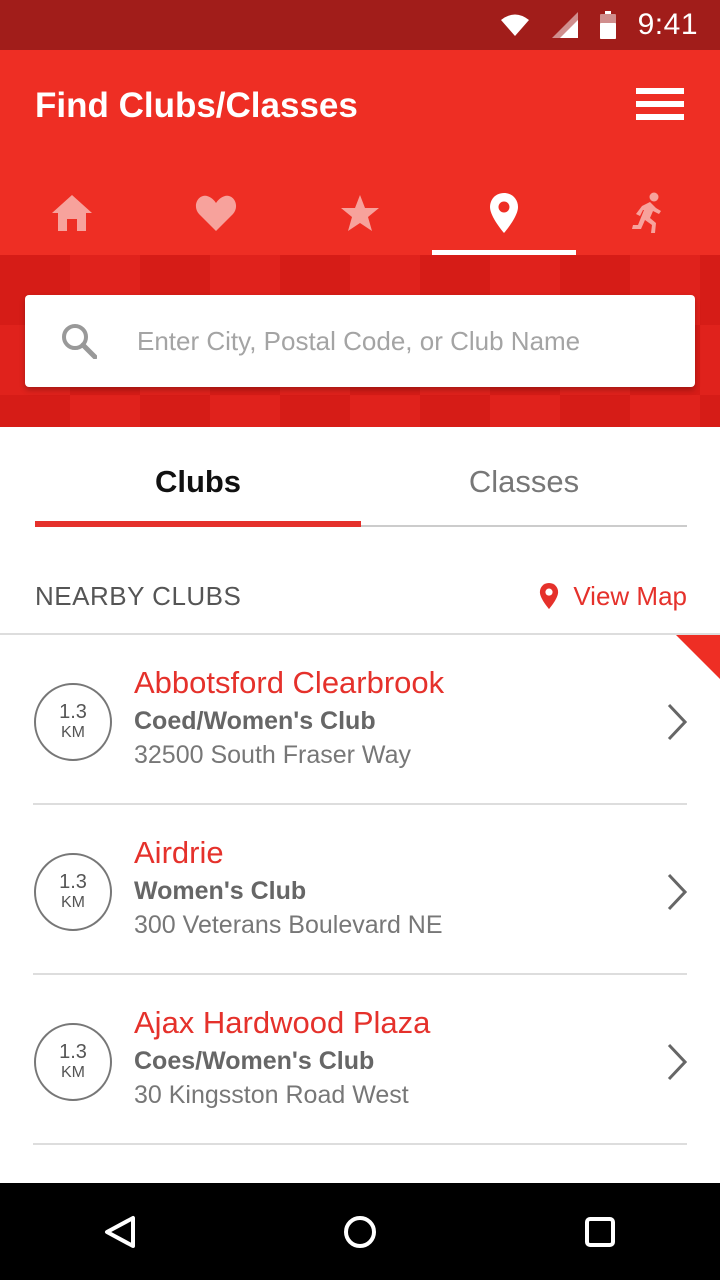  I want to click on nav-tabs, so click(360, 212).